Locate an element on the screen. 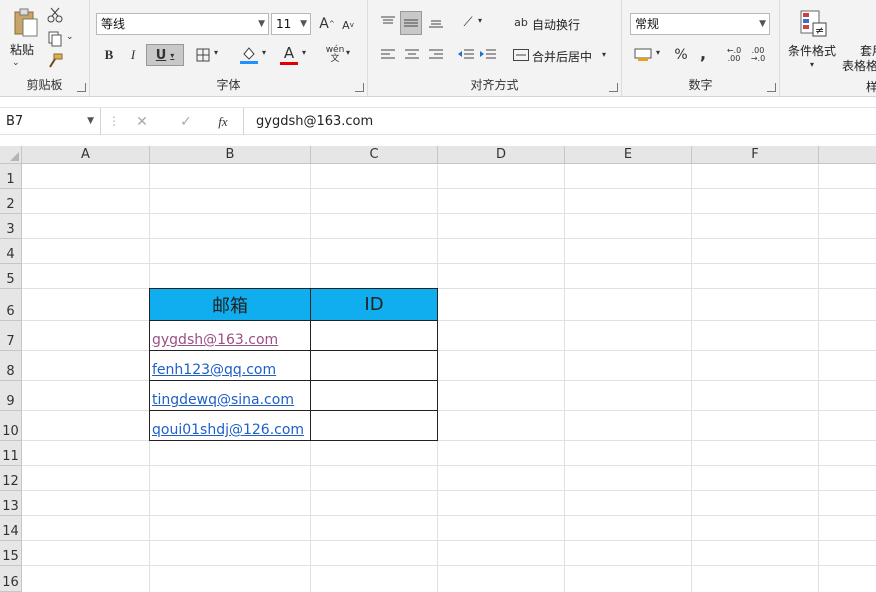  wrap-text-button: 自动换行 is located at coordinates (556, 24).